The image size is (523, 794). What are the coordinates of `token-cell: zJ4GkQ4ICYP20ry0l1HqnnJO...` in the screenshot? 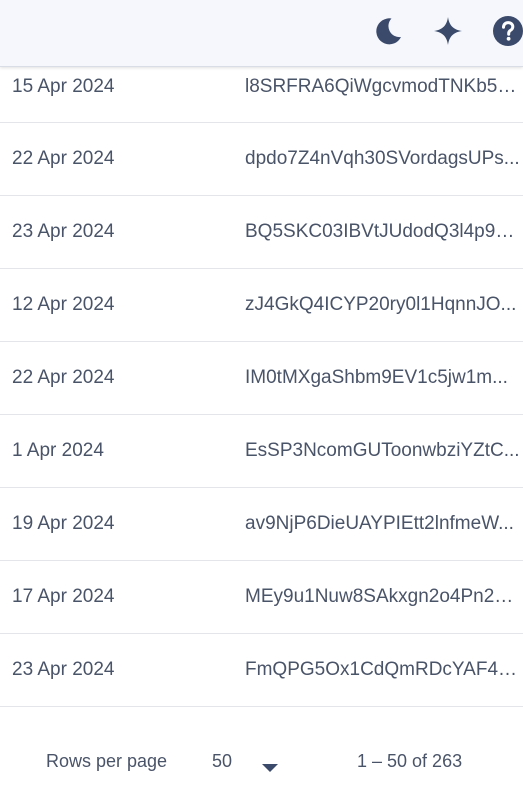 It's located at (381, 304).